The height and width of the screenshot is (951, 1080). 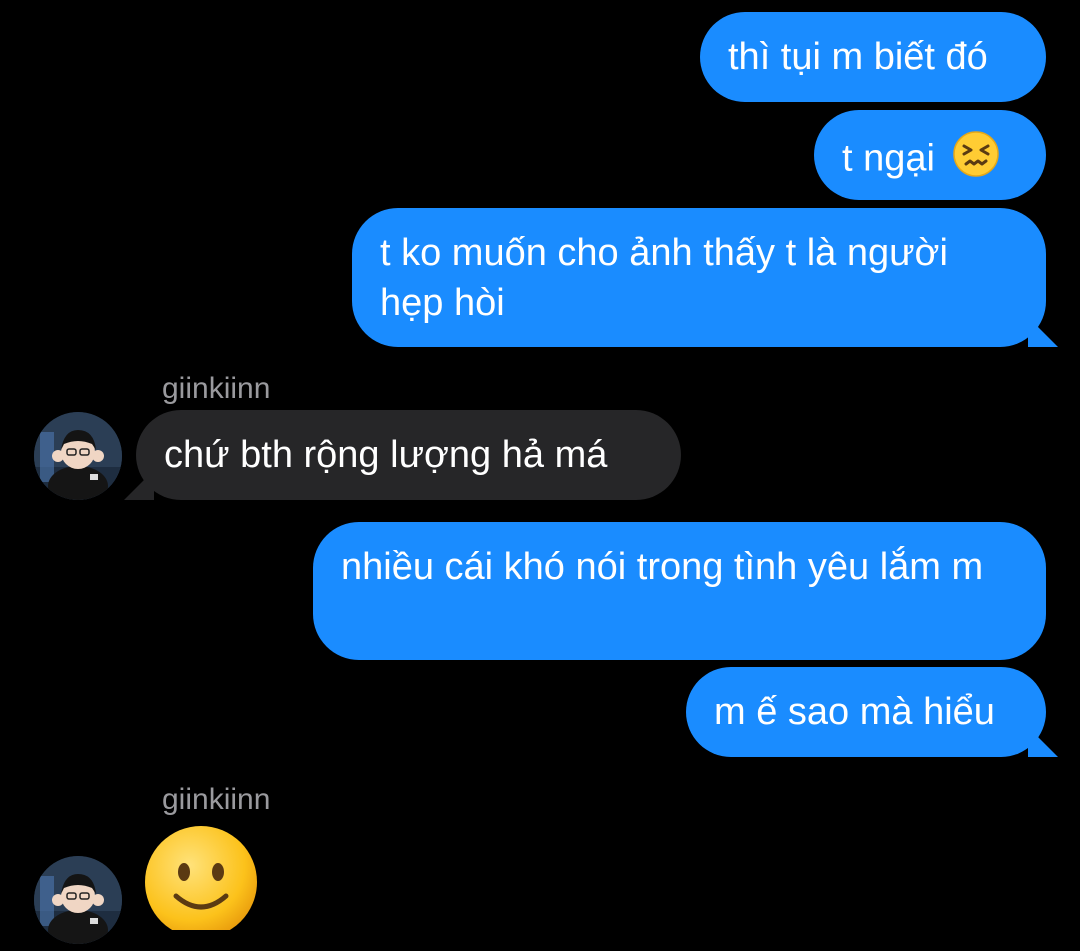 What do you see at coordinates (679, 591) in the screenshot?
I see `sent-message-bubble: nhiều cái khó nói trong tình yêu lắm m` at bounding box center [679, 591].